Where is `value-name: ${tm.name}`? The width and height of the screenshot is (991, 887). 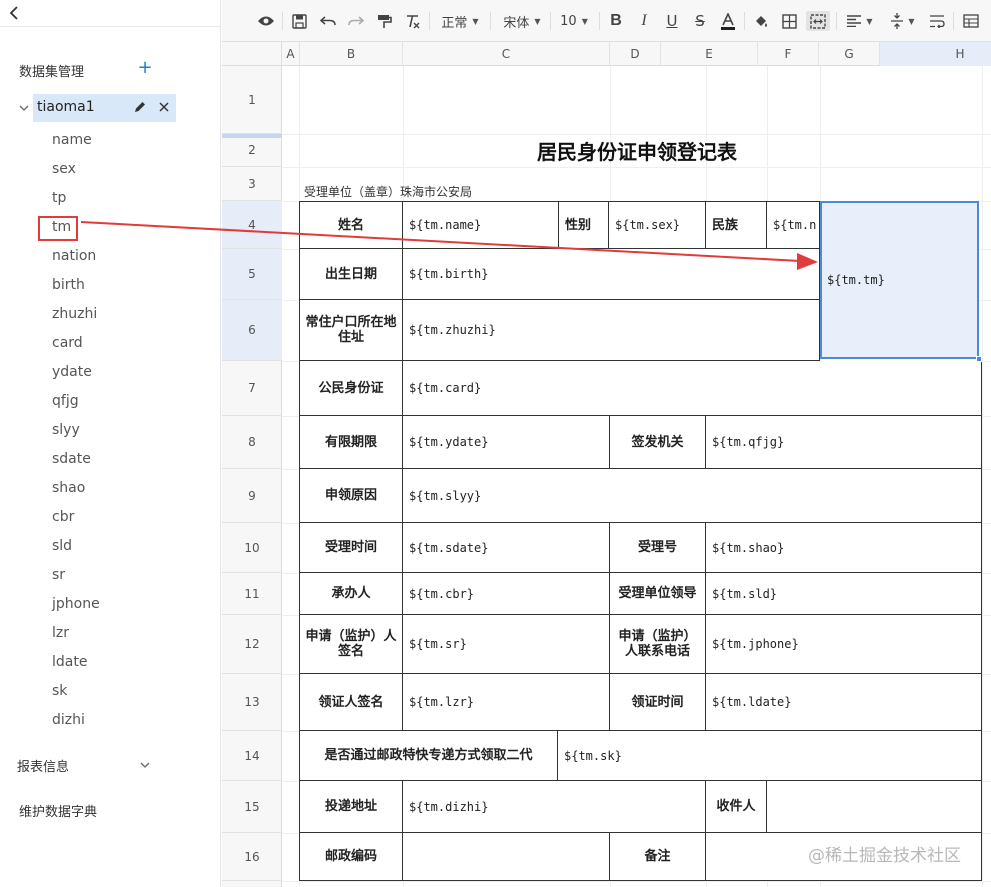
value-name: ${tm.name} is located at coordinates (481, 225).